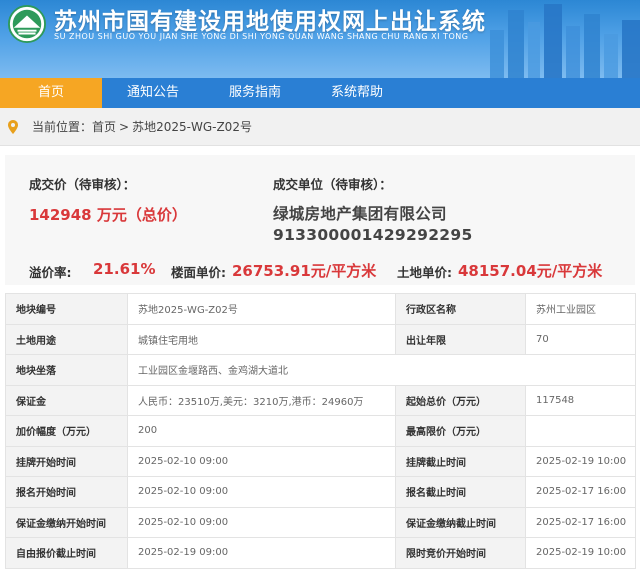 Image resolution: width=640 pixels, height=571 pixels. What do you see at coordinates (261, 339) in the screenshot?
I see `usage-value: 城镇住宅用地` at bounding box center [261, 339].